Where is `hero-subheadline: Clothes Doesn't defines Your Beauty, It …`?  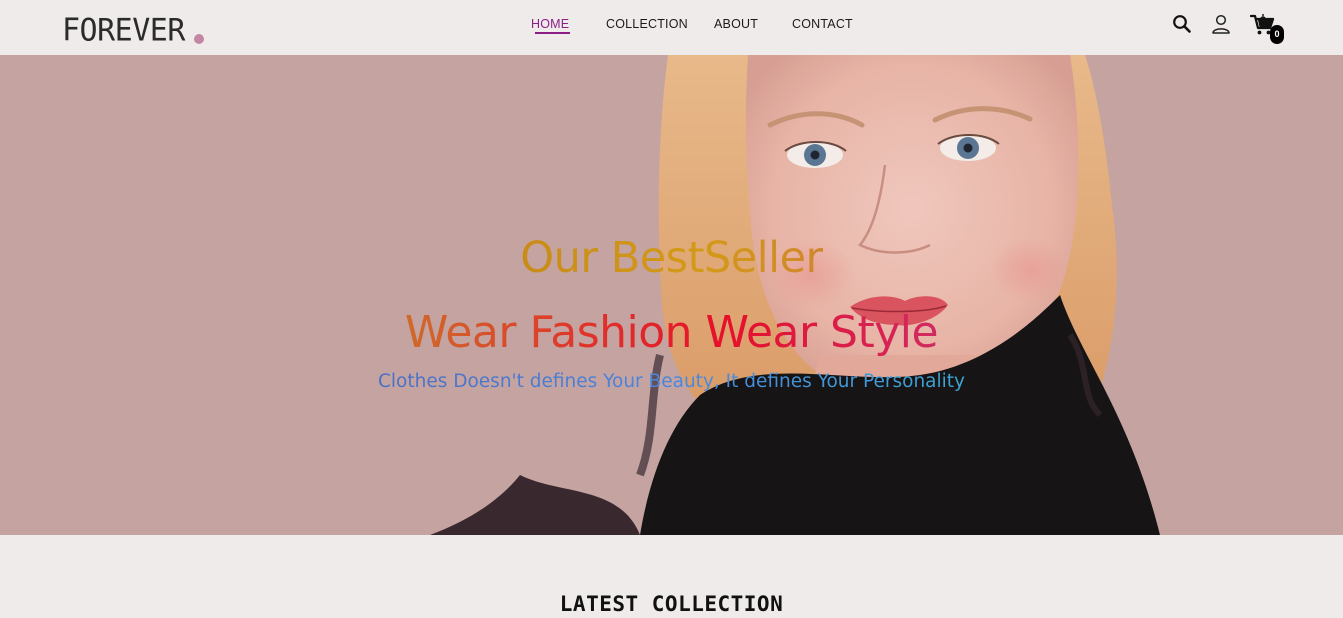 hero-subheadline: Clothes Doesn't defines Your Beauty, It … is located at coordinates (671, 381).